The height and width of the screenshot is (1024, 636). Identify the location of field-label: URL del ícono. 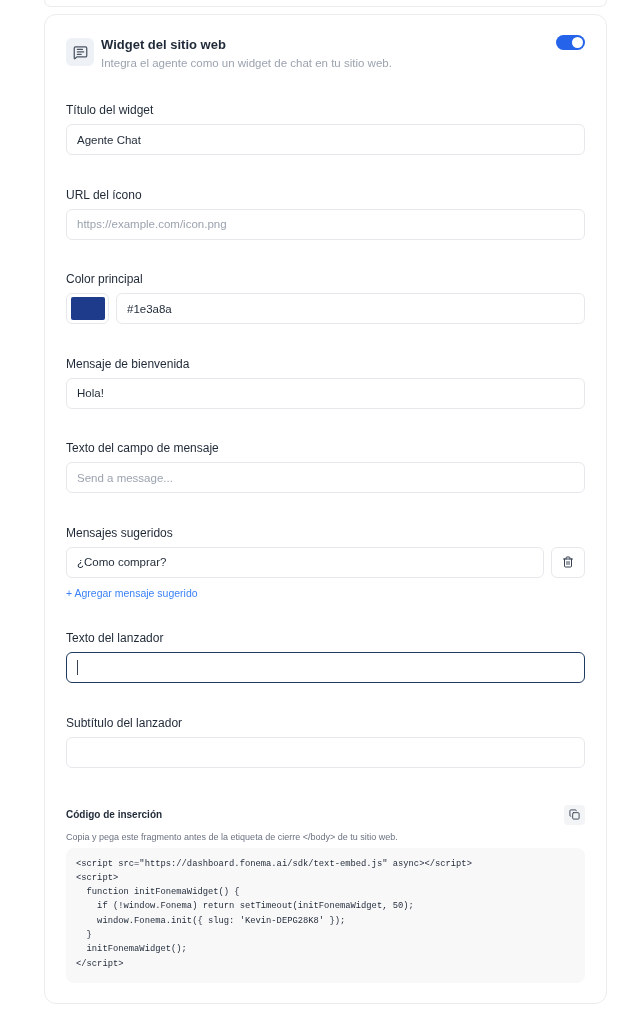
(104, 194).